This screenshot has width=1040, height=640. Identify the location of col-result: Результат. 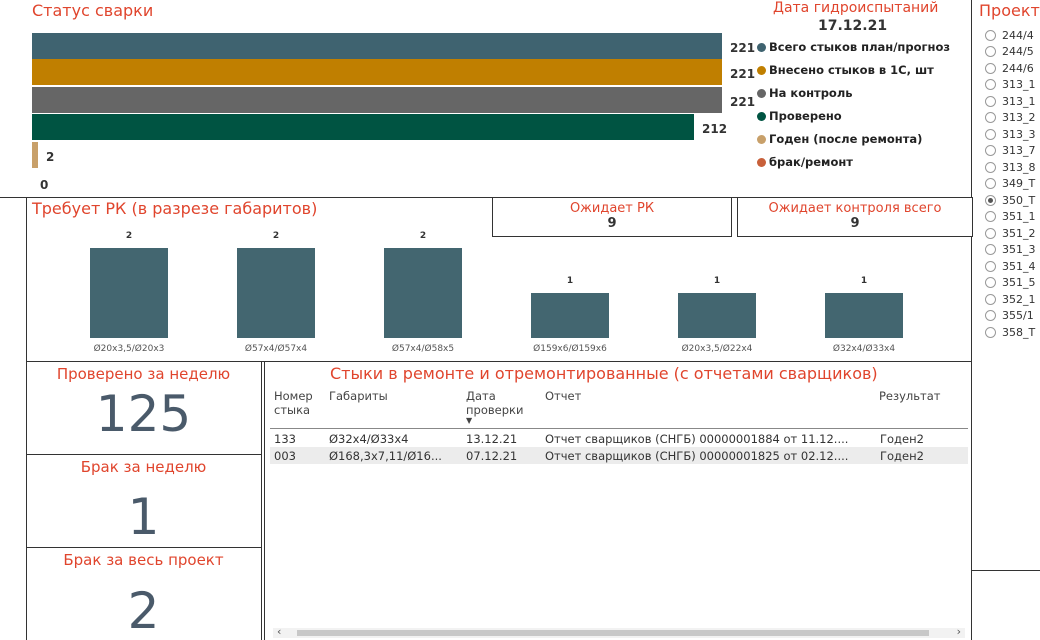
(910, 396).